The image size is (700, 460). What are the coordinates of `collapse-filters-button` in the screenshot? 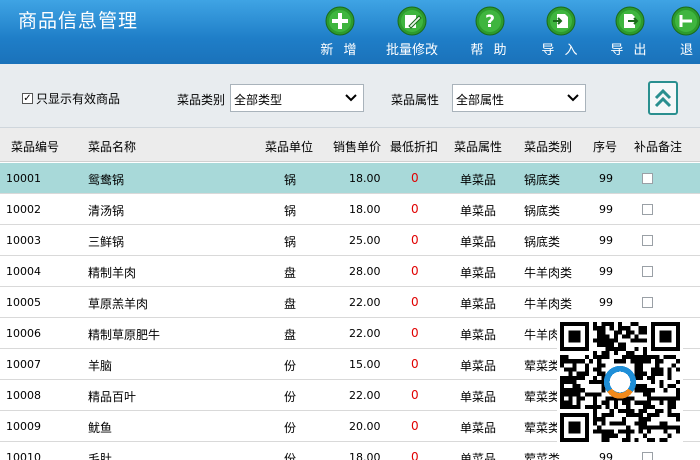 It's located at (663, 98).